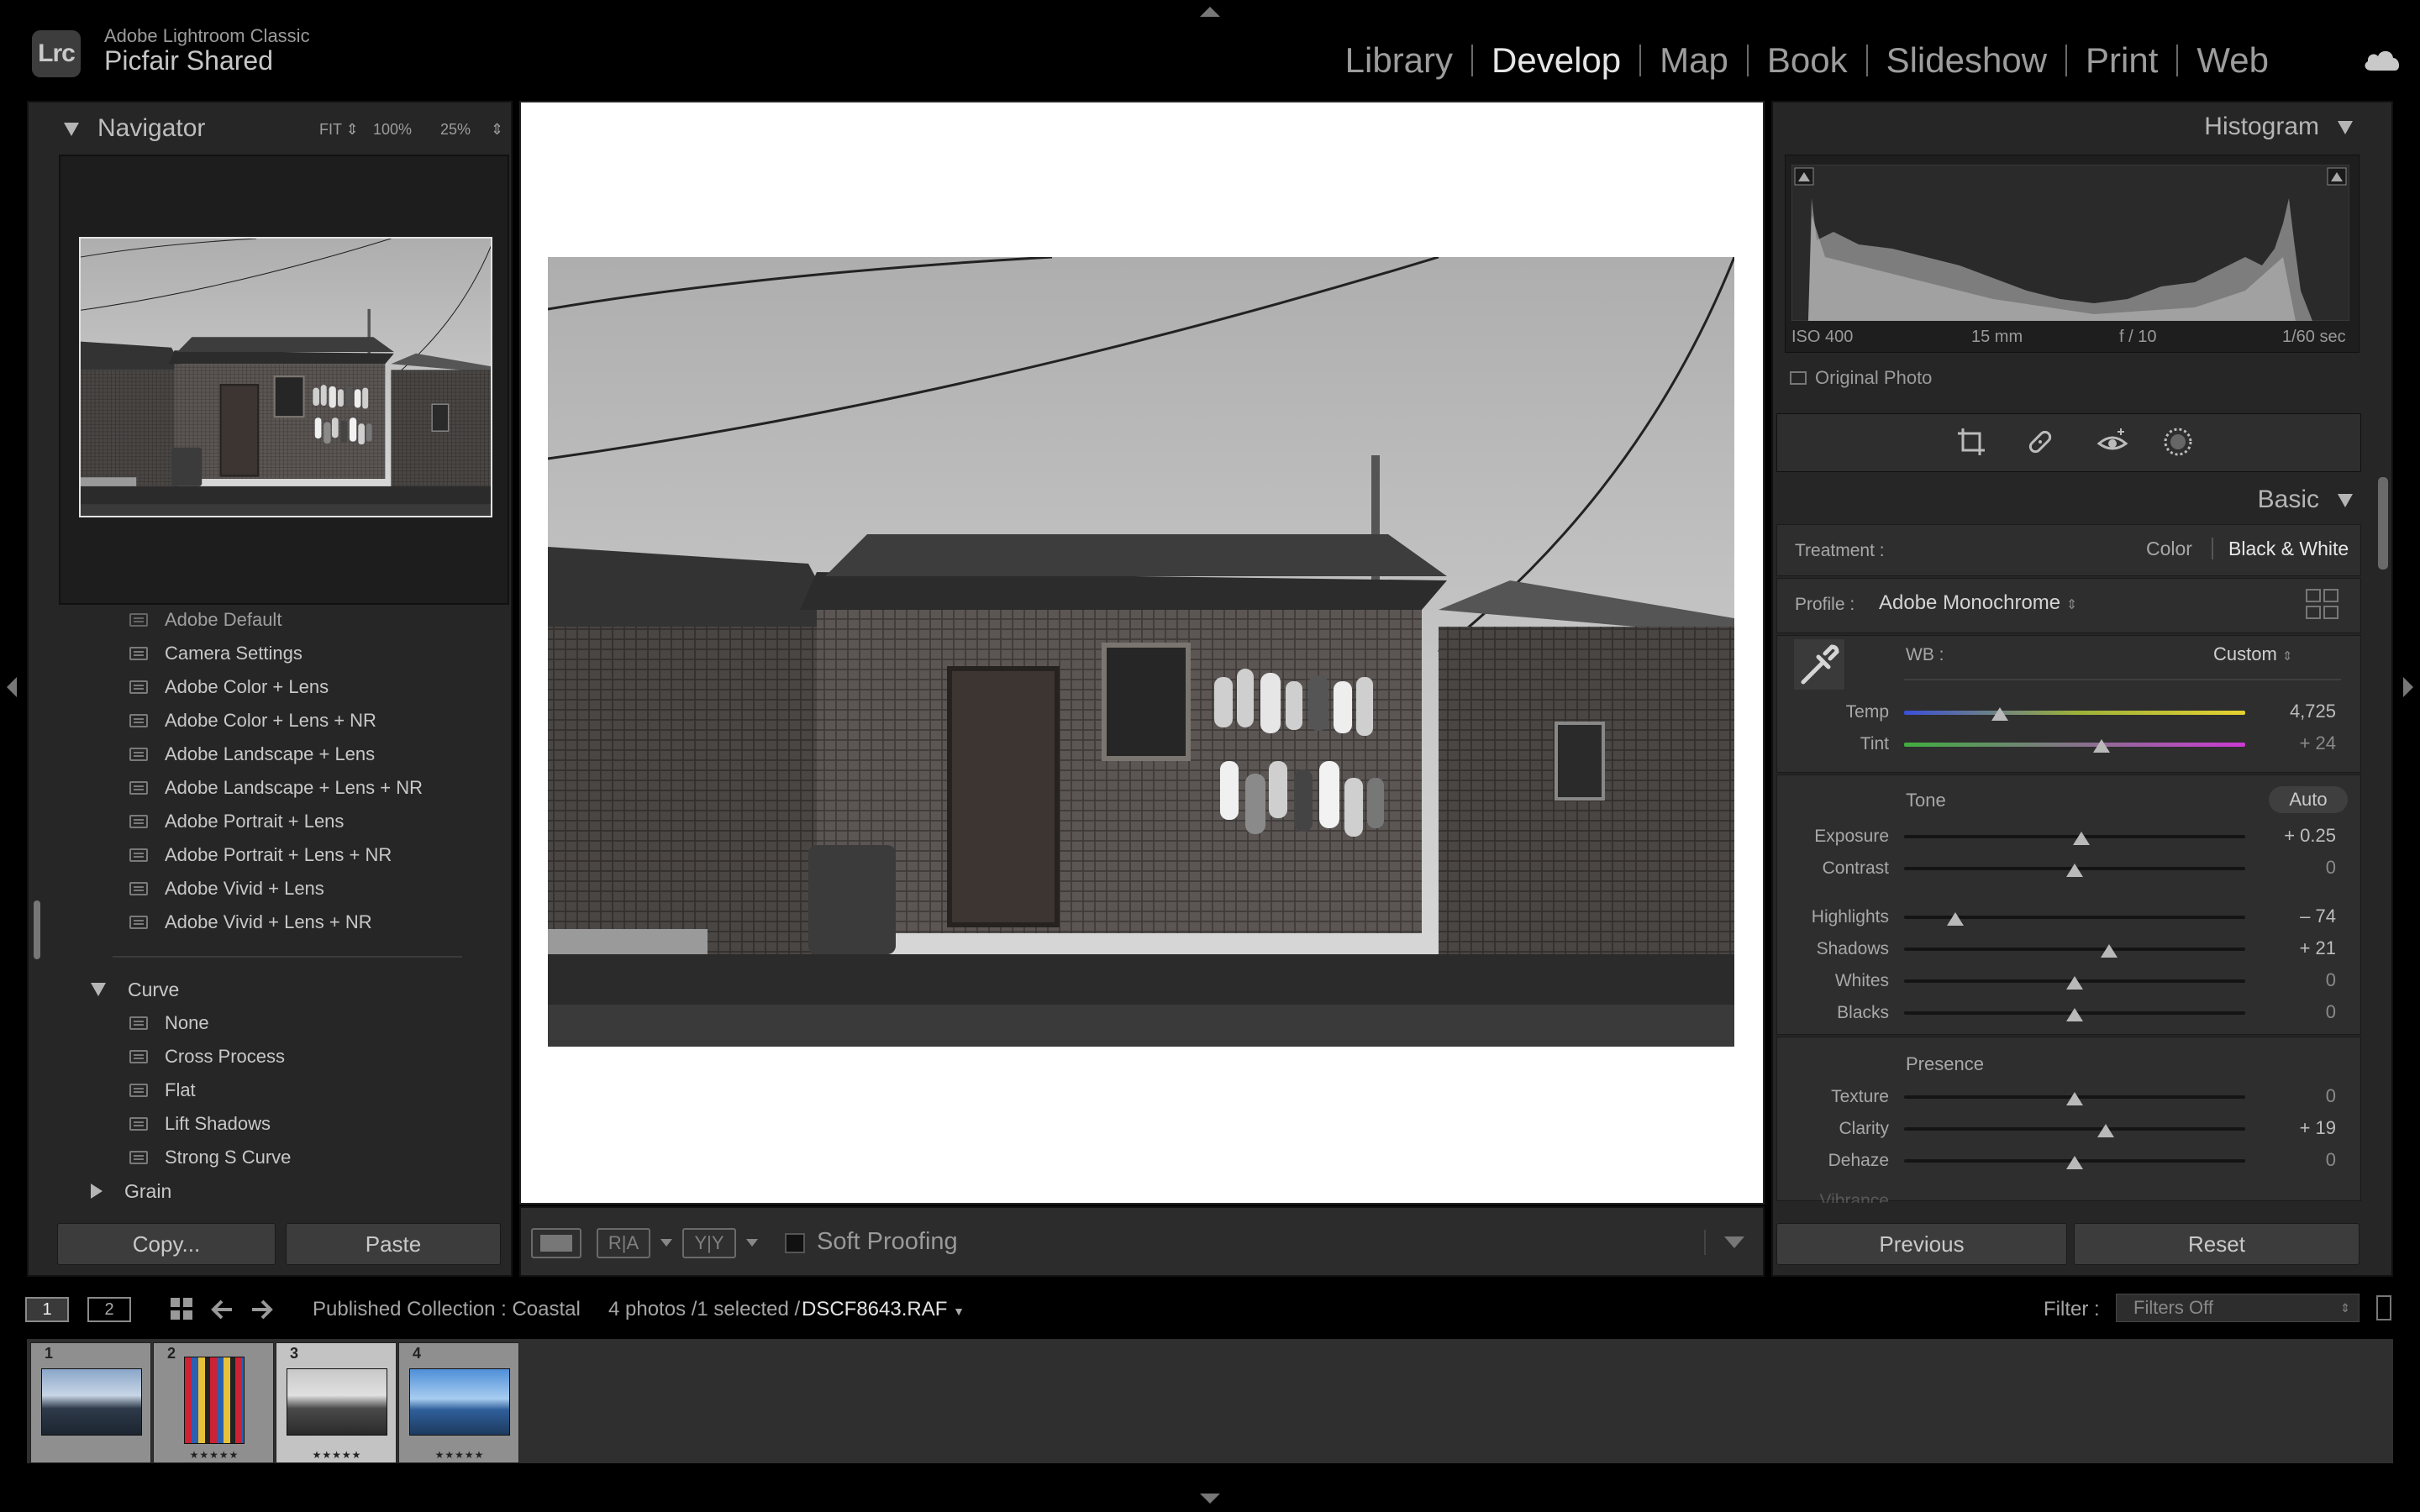 The height and width of the screenshot is (1512, 2420). Describe the element at coordinates (2281, 743) in the screenshot. I see `tint-value: + 24` at that location.